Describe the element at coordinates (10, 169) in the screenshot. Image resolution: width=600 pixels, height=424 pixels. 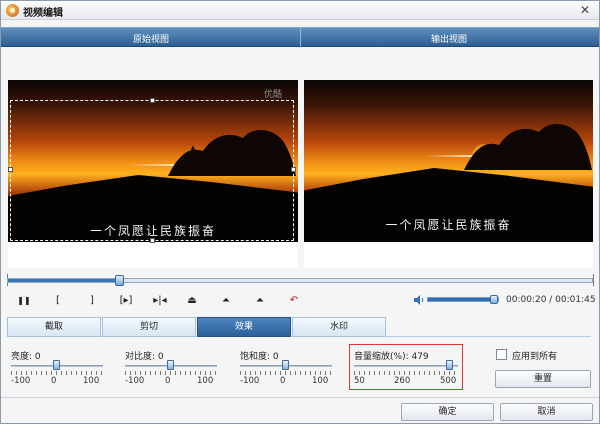
I see `crop-handle-left` at that location.